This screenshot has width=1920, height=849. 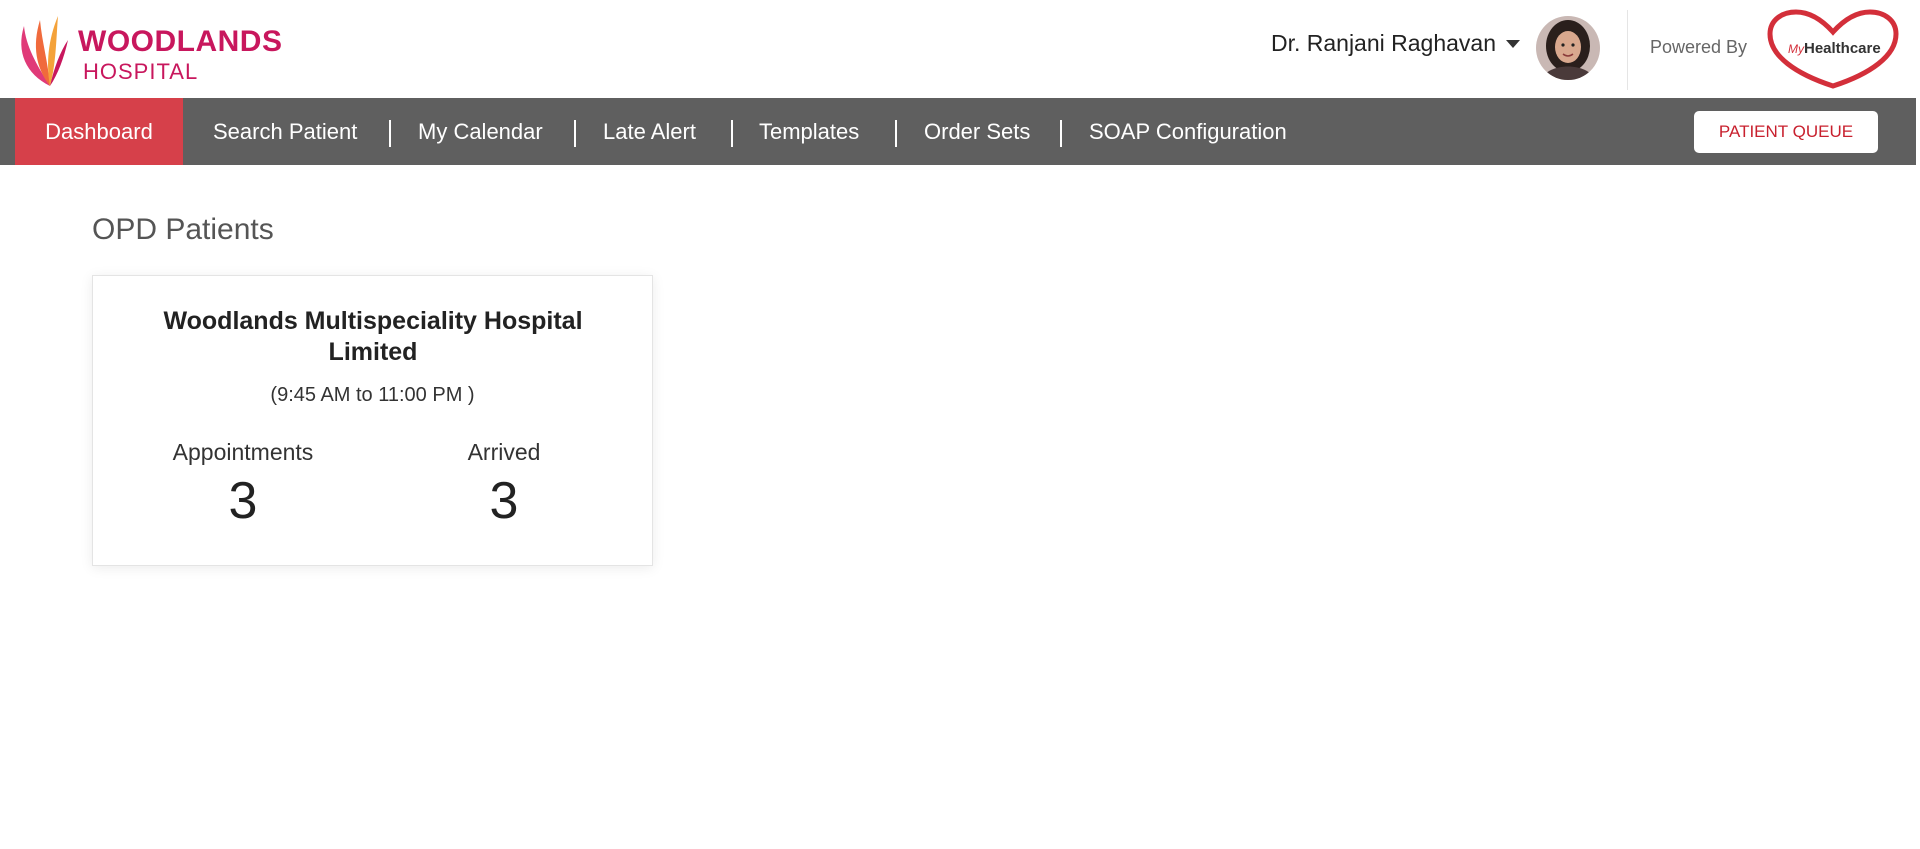 I want to click on appointments-count: 3, so click(x=243, y=501).